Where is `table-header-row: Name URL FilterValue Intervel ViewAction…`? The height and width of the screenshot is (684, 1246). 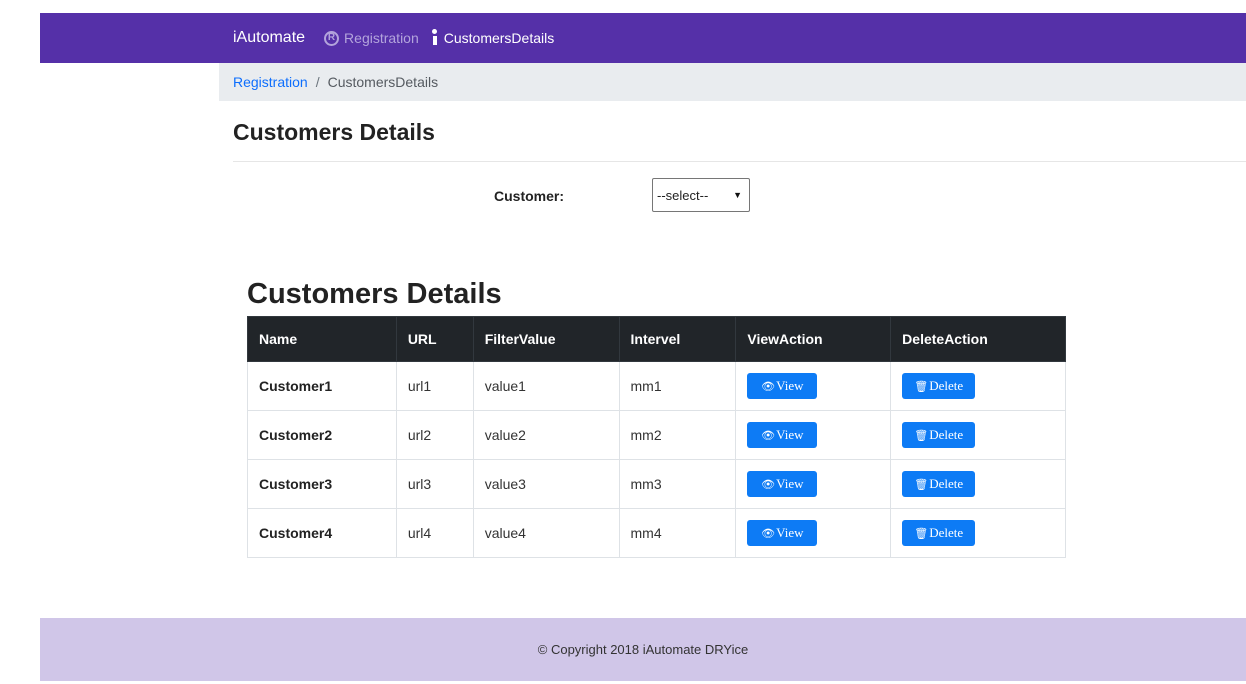
table-header-row: Name URL FilterValue Intervel ViewAction… is located at coordinates (656, 339).